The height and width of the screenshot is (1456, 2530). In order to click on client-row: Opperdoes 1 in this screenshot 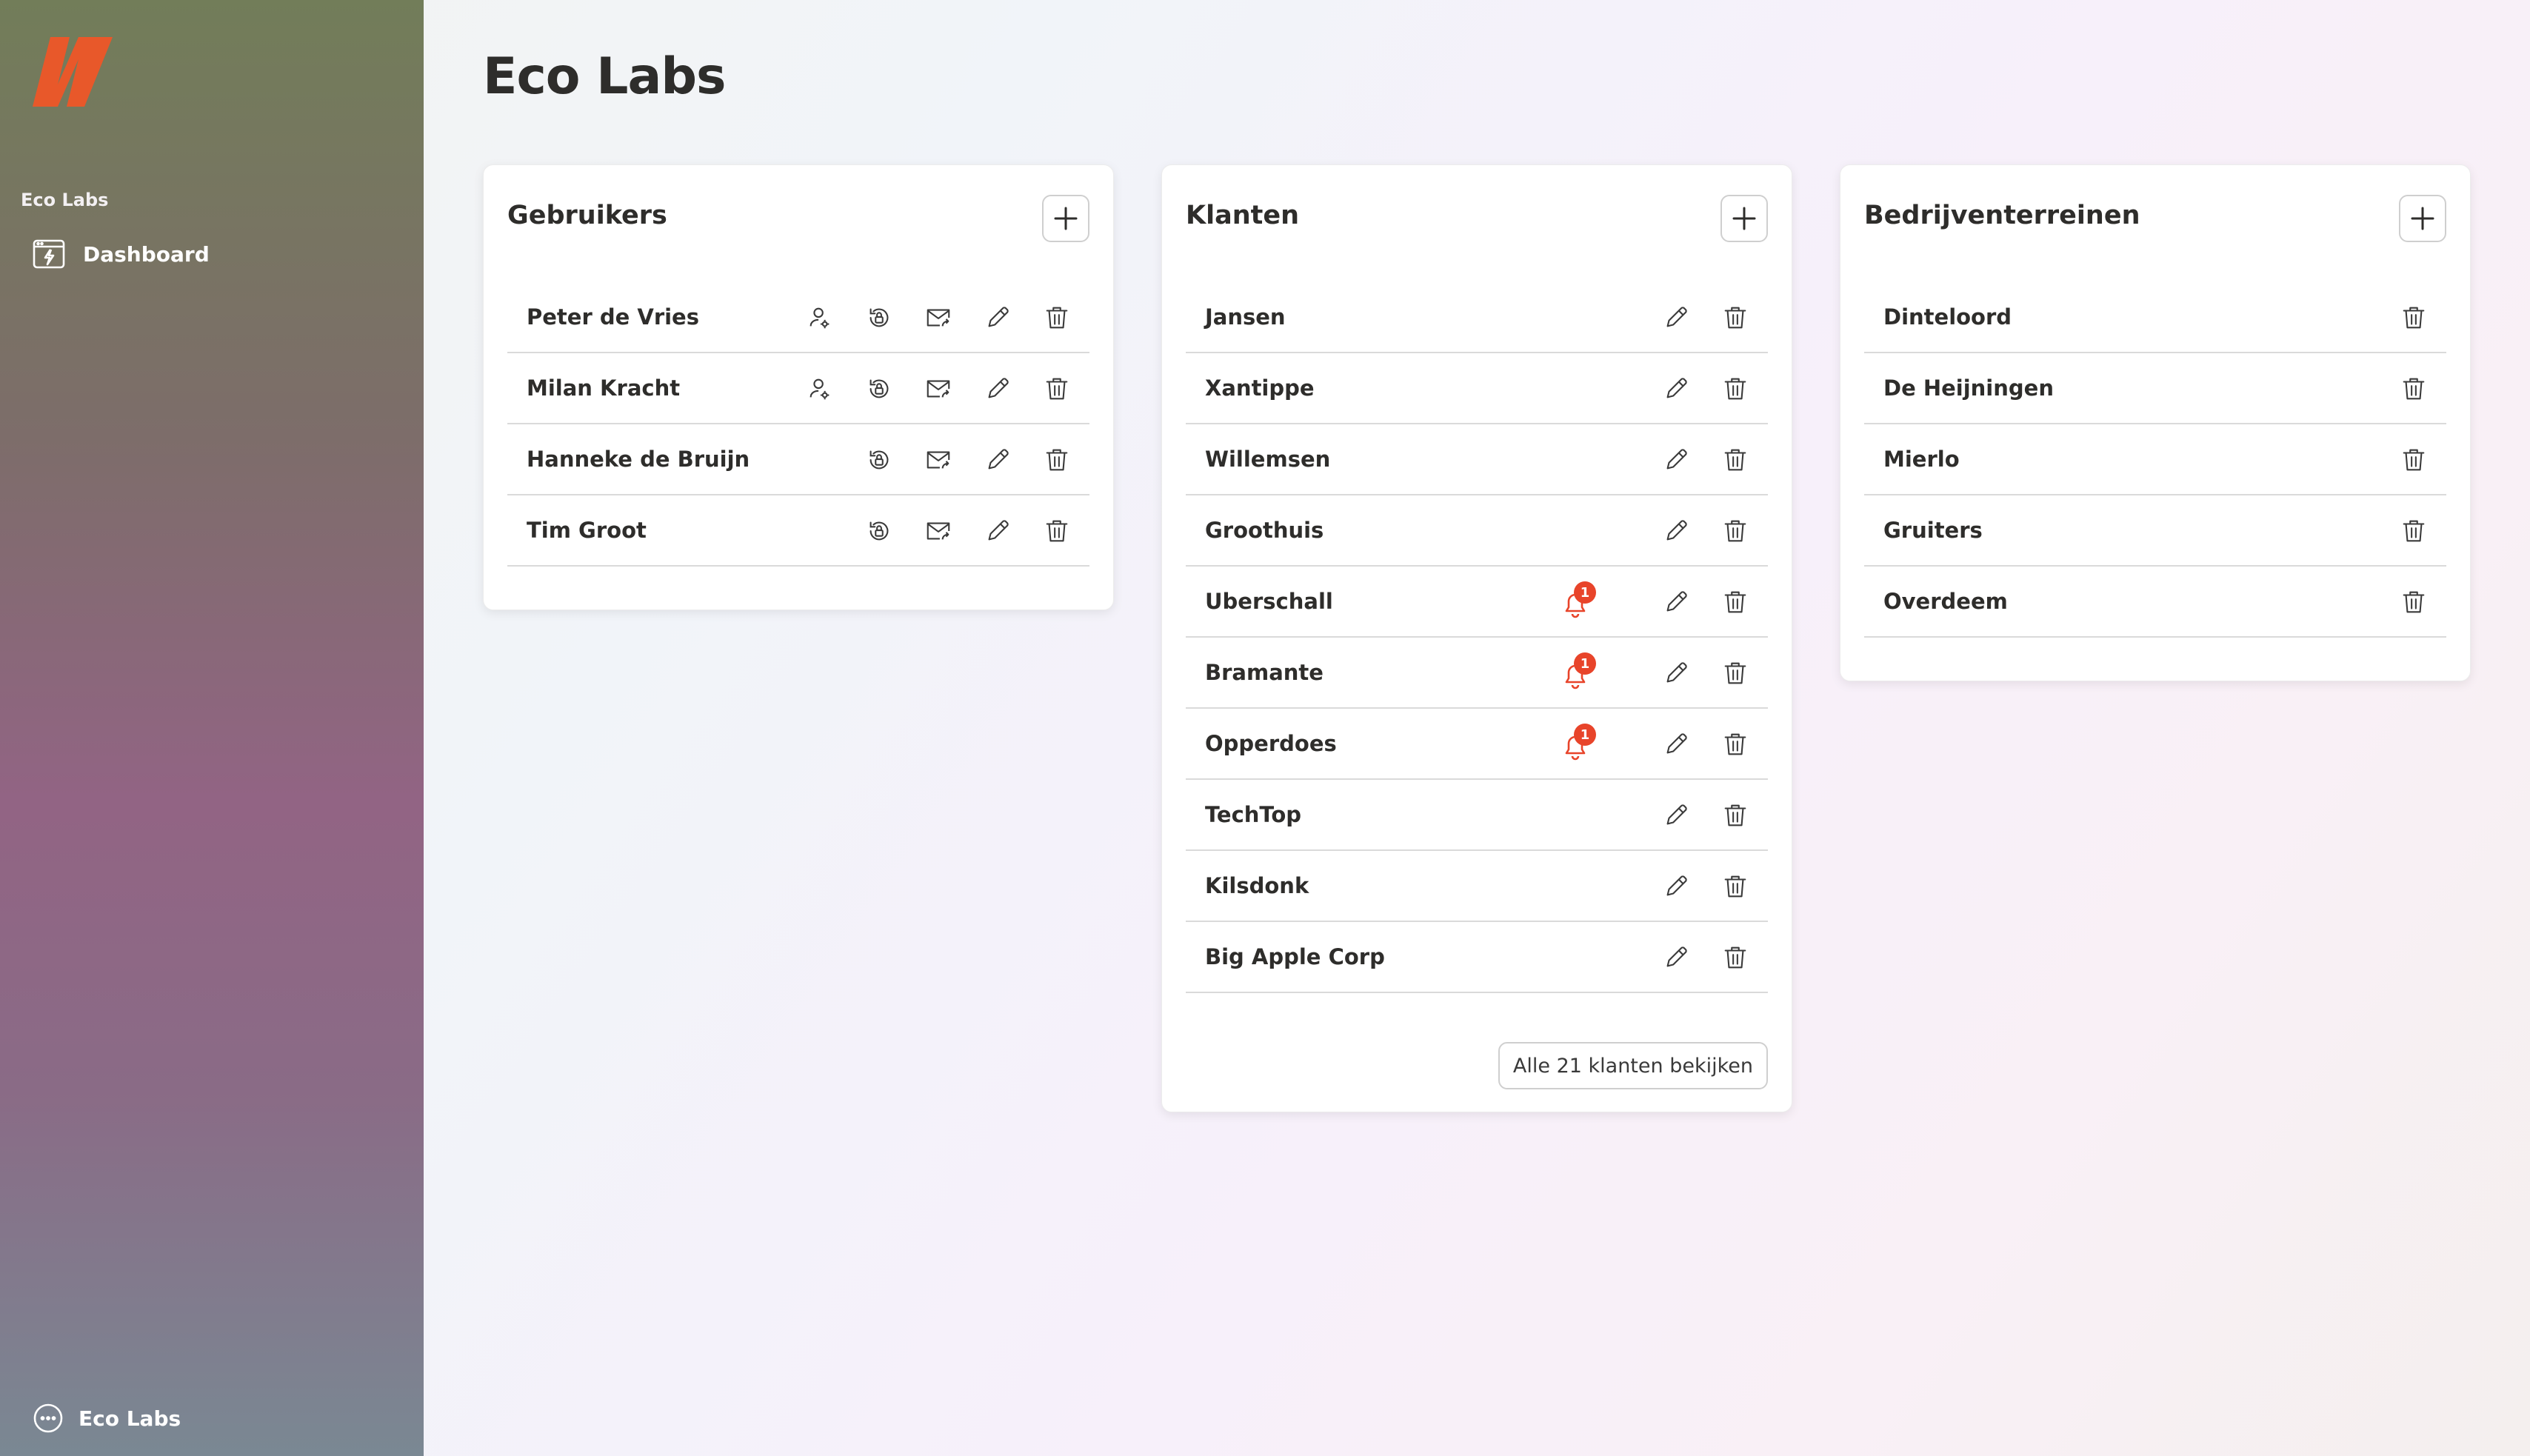, I will do `click(1477, 744)`.